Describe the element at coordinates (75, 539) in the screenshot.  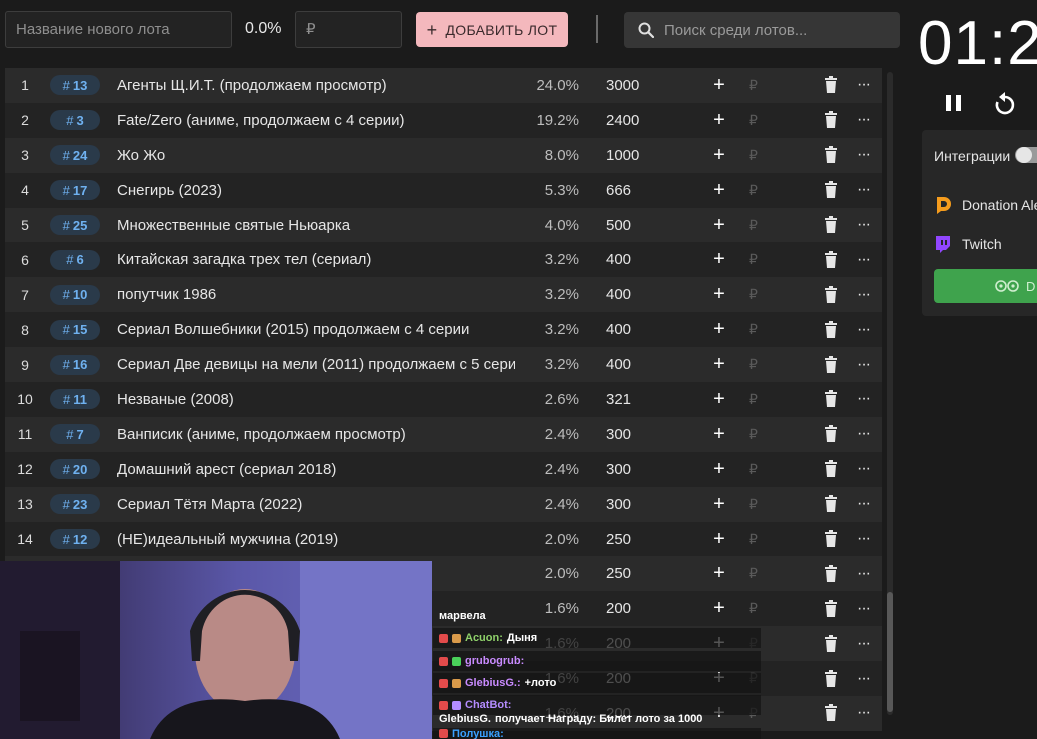
I see `lot-id-badge: #12` at that location.